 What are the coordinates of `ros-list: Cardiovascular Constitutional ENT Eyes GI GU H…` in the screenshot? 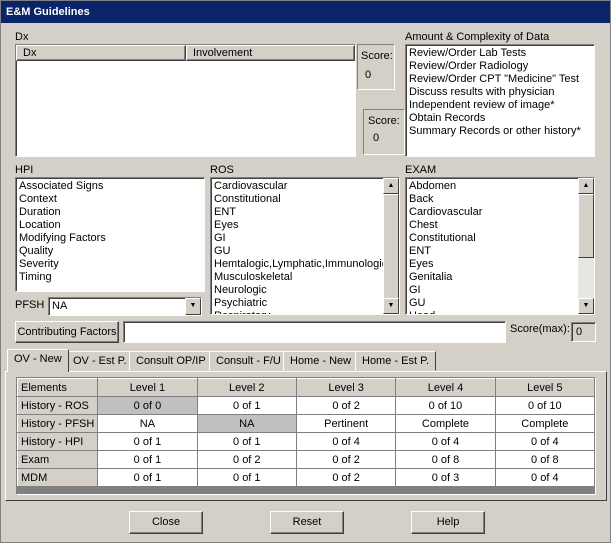 It's located at (305, 246).